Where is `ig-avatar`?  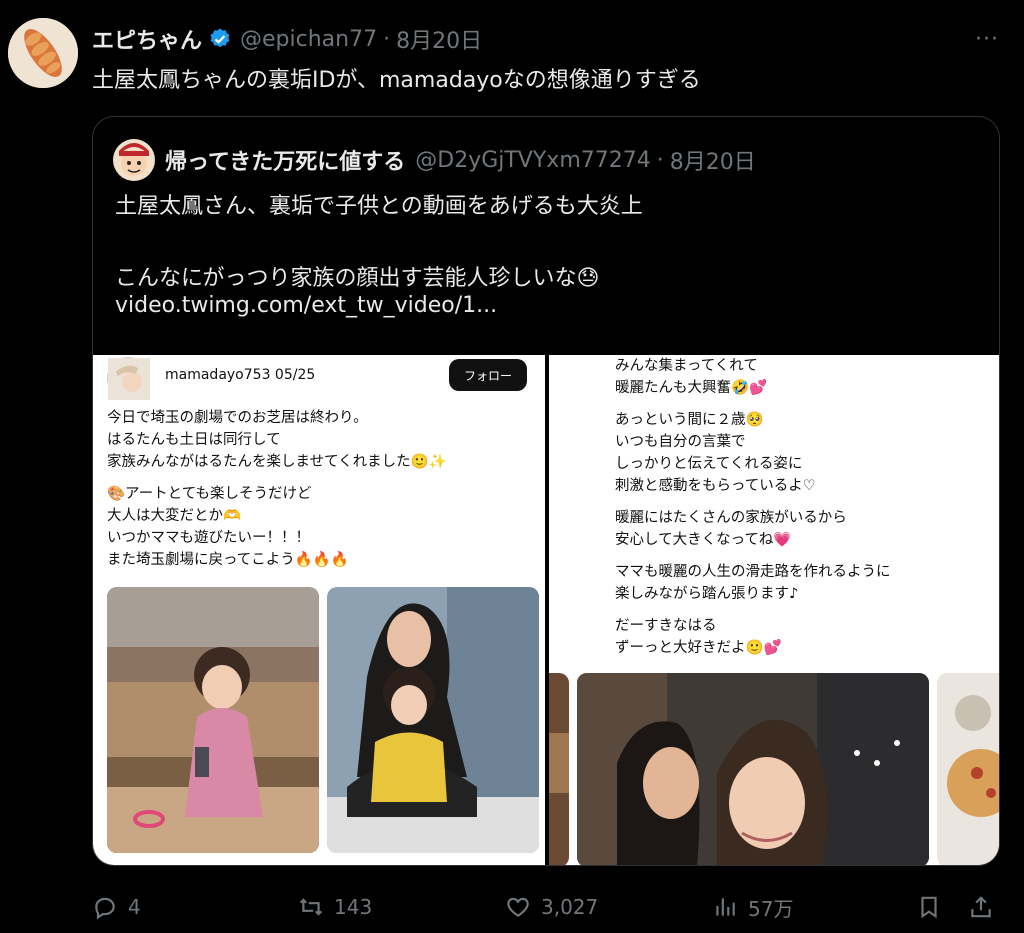
ig-avatar is located at coordinates (128, 378).